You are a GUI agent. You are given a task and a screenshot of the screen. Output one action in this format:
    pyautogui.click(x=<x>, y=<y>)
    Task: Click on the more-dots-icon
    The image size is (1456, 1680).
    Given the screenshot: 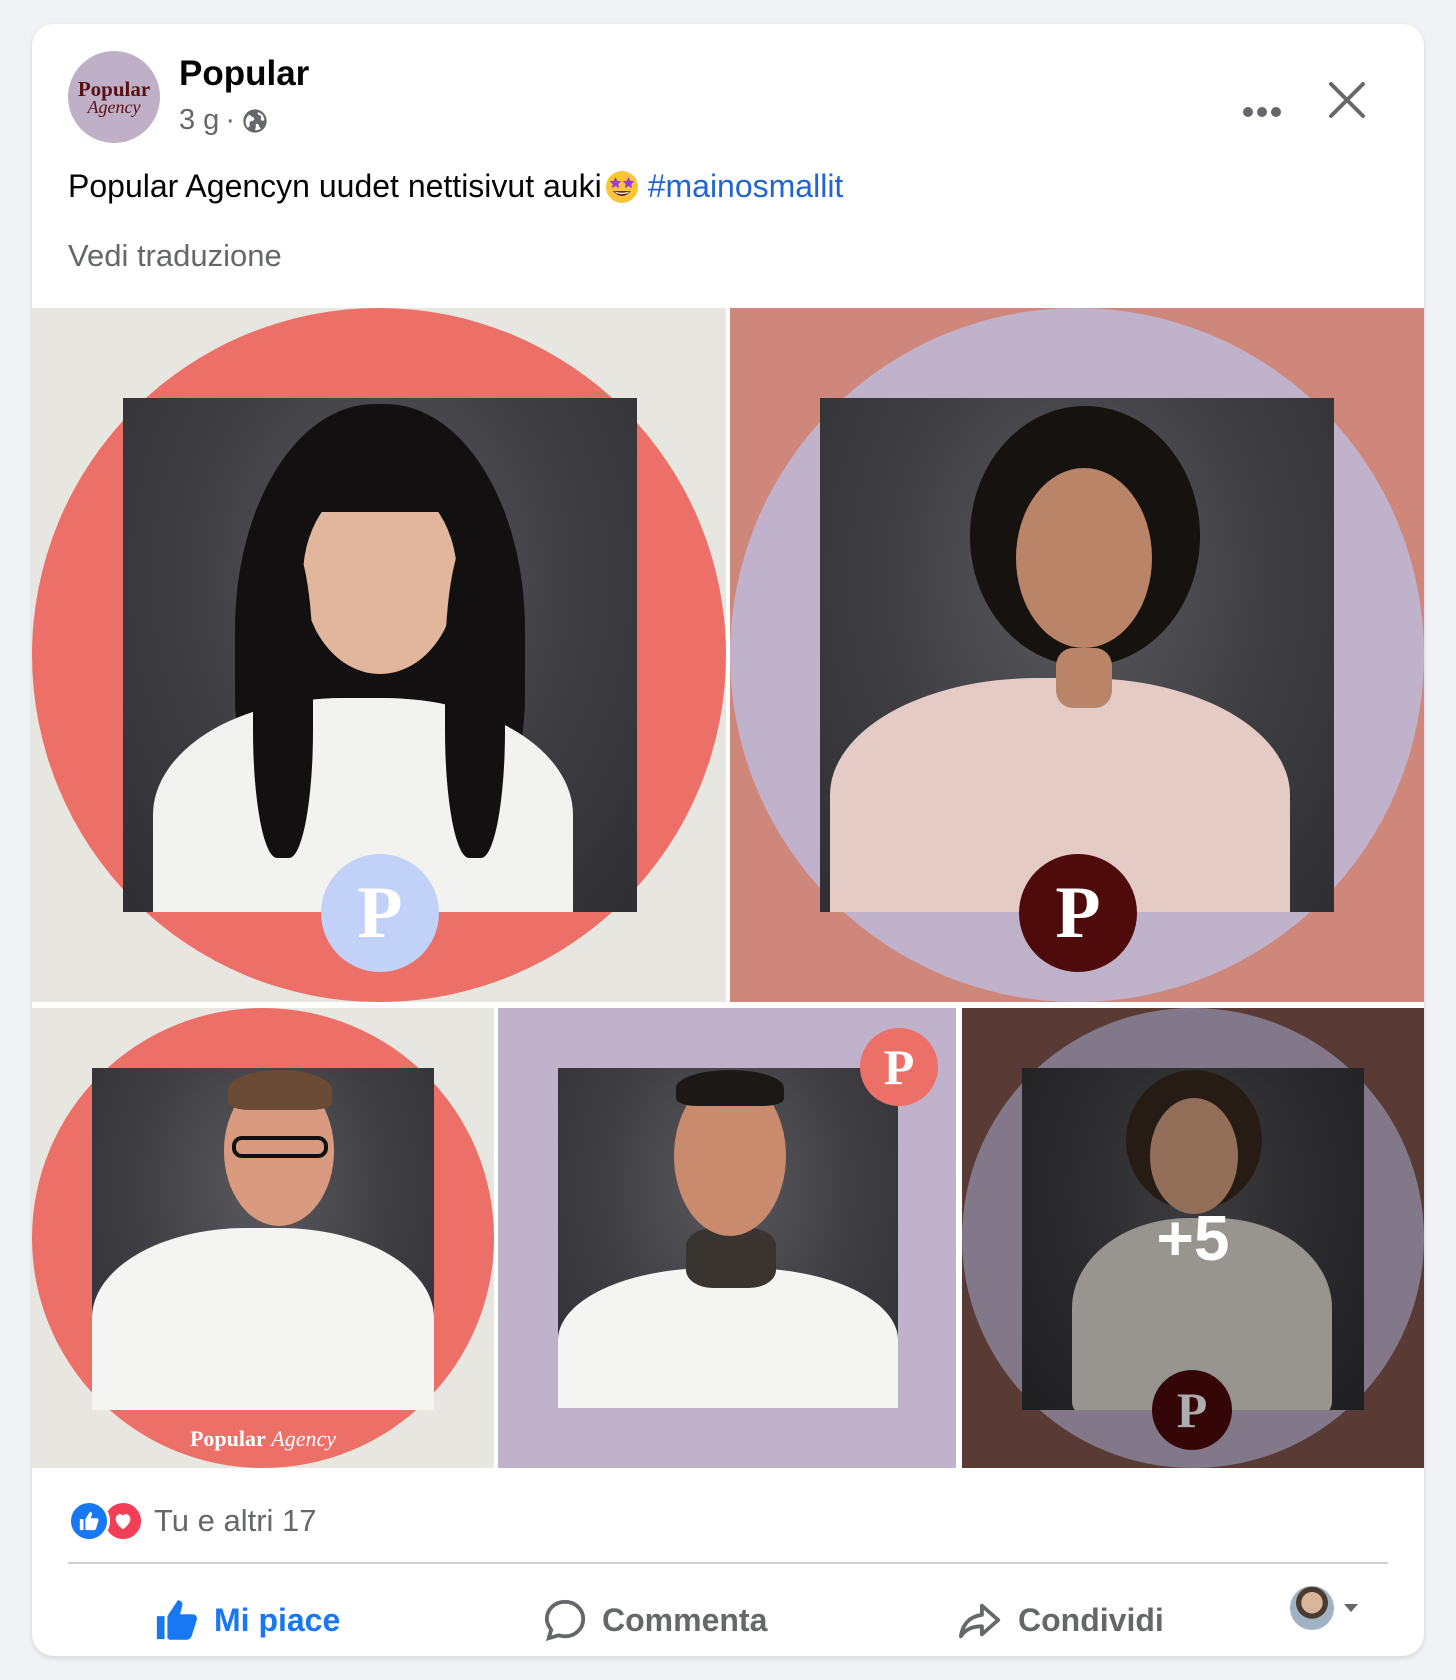 What is the action you would take?
    pyautogui.click(x=1262, y=112)
    